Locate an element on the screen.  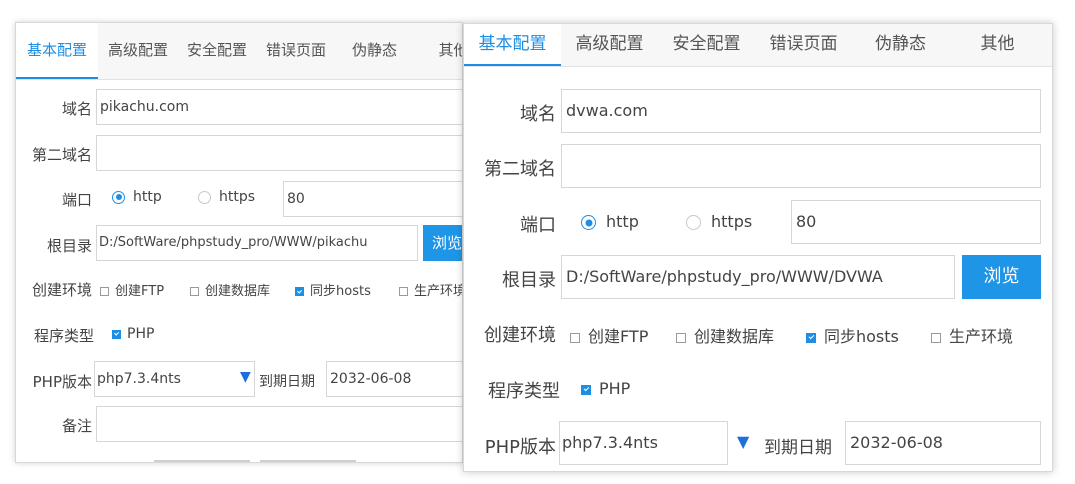
root-dir-input: D:/SoftWare/phpstudy_pro/WWW/pikachu is located at coordinates (257, 243).